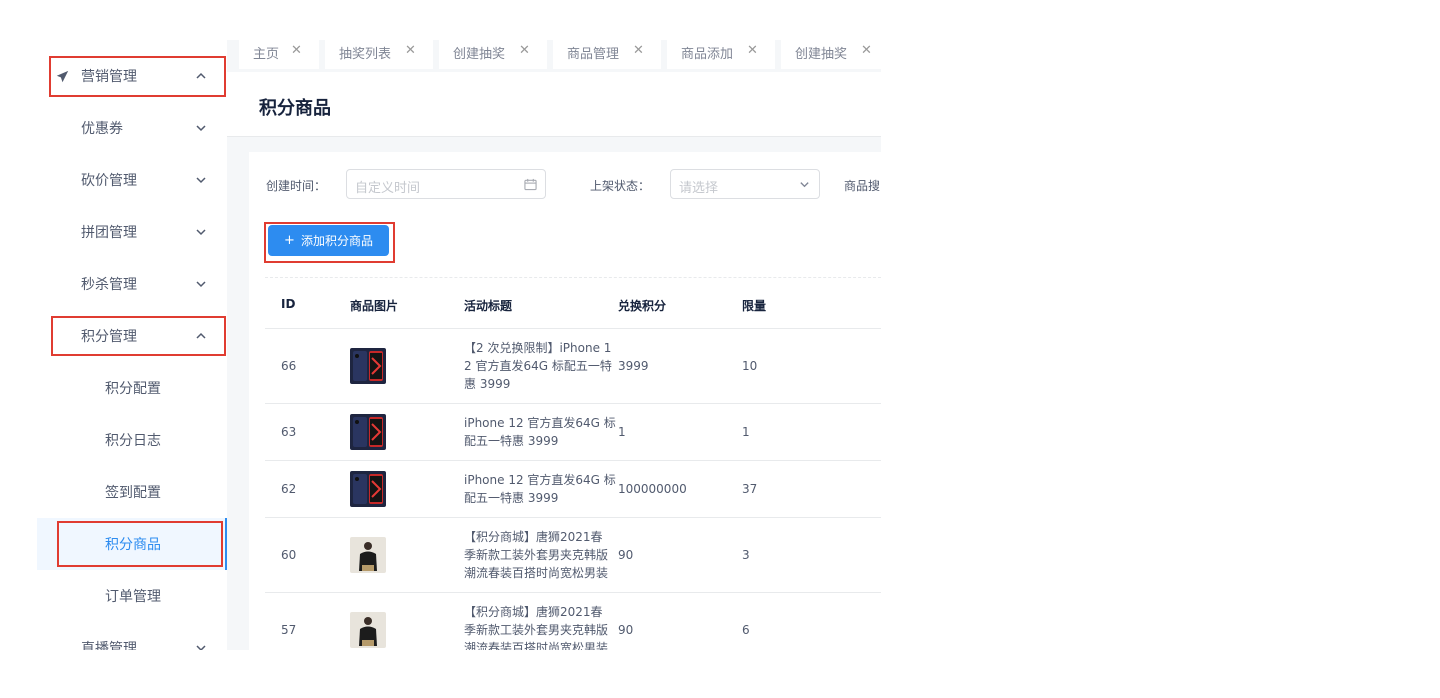  I want to click on sidebar-item-group-buy: 拼团管理, so click(132, 232).